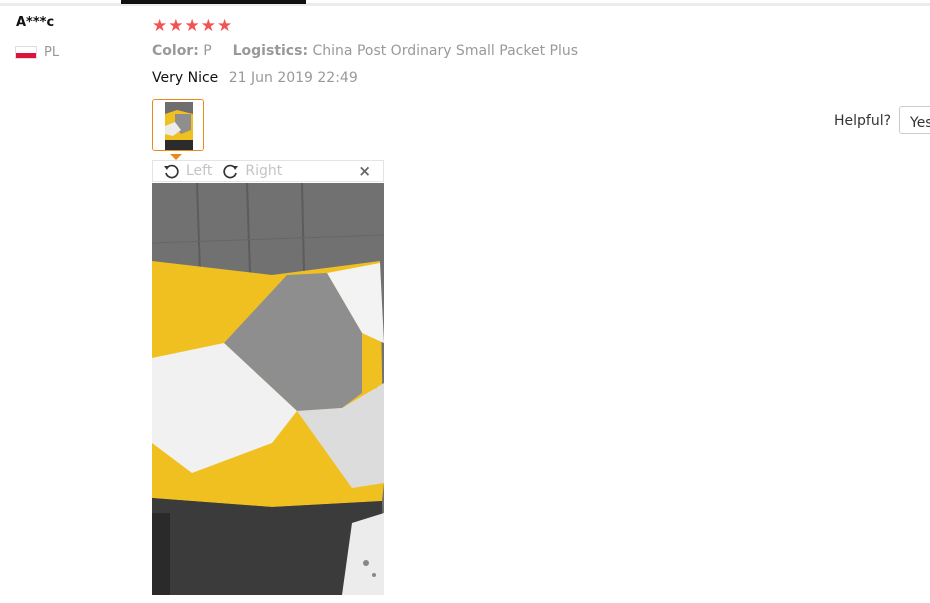 The height and width of the screenshot is (603, 930). Describe the element at coordinates (171, 171) in the screenshot. I see `rotate-left-icon` at that location.